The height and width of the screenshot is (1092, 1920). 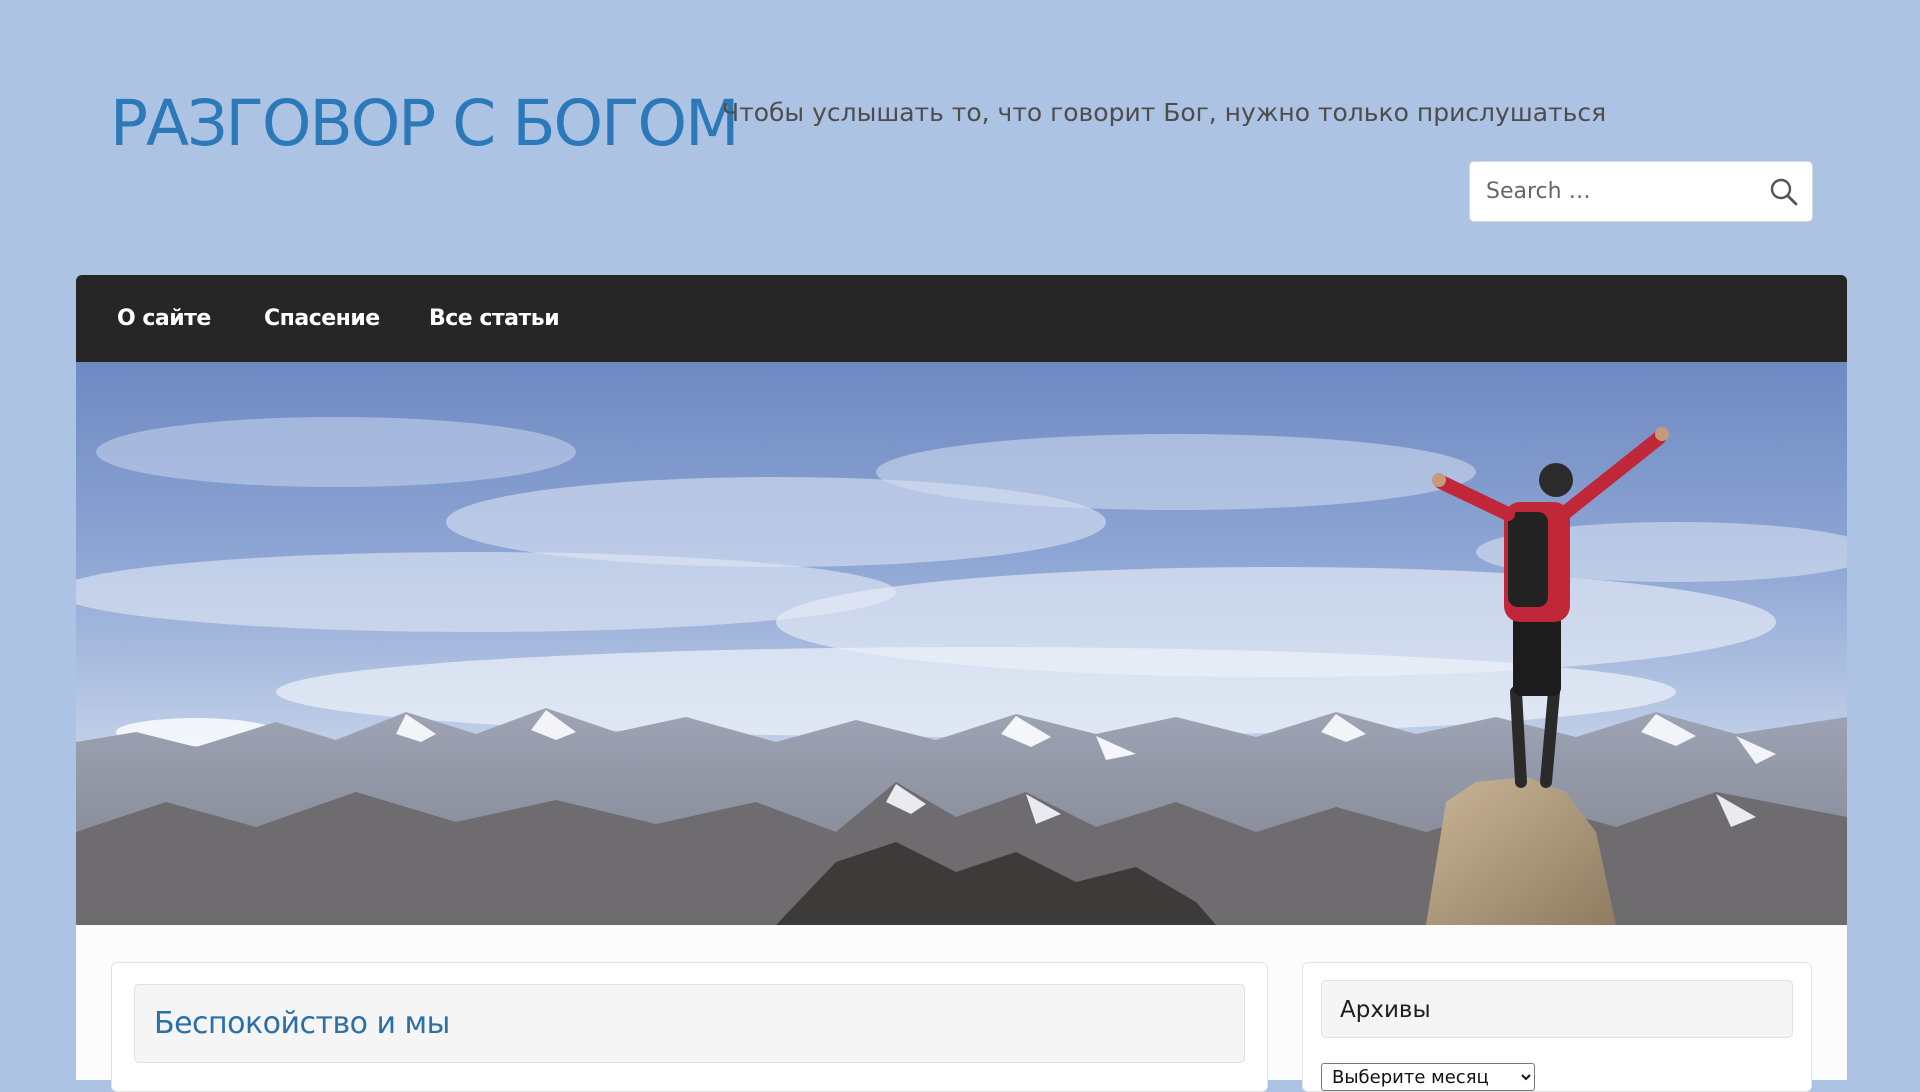 I want to click on nav-item-all-articles: Все статьи, so click(x=494, y=318).